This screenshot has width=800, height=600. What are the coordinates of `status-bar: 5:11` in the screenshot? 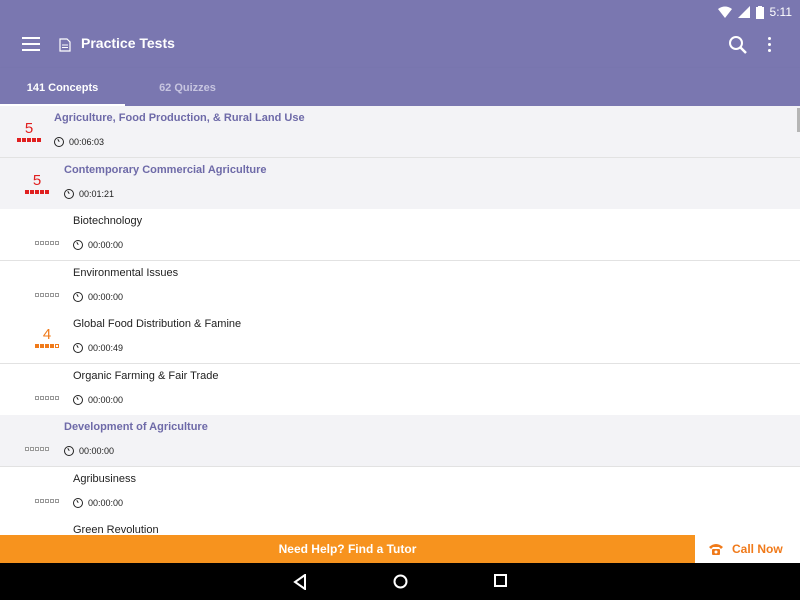 It's located at (400, 12).